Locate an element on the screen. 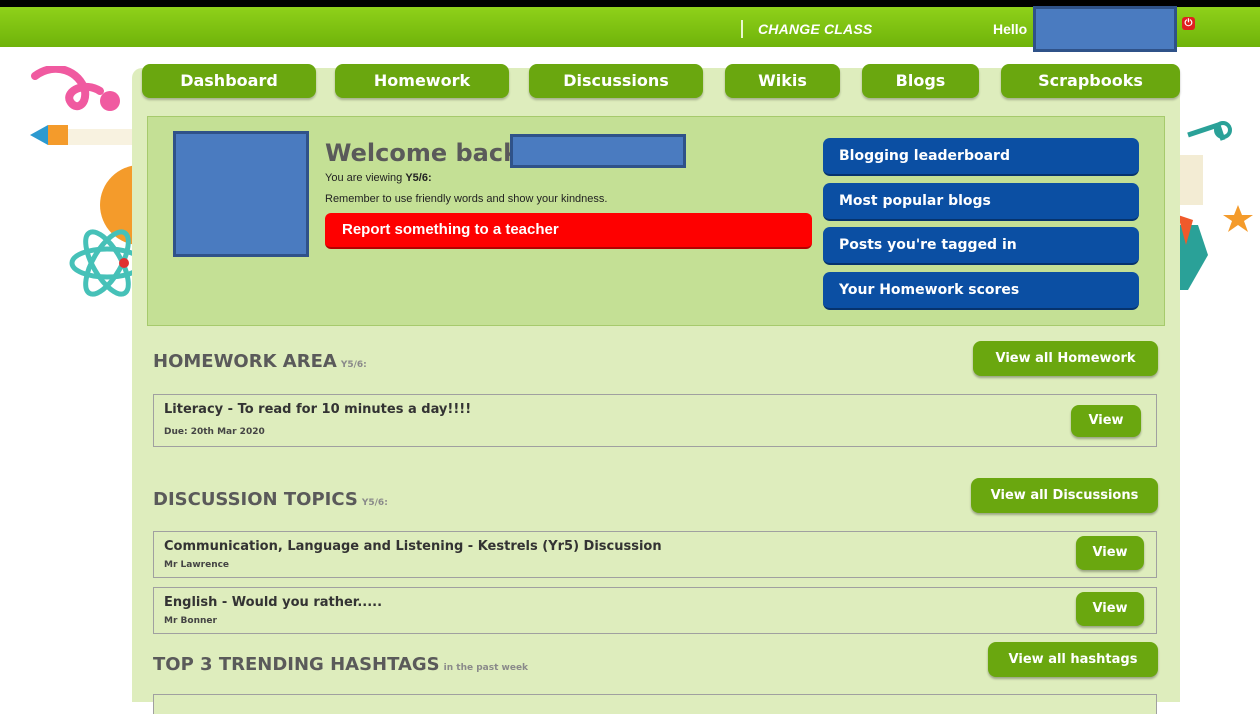  tab-scrapbooks: Scrapbooks is located at coordinates (1090, 81).